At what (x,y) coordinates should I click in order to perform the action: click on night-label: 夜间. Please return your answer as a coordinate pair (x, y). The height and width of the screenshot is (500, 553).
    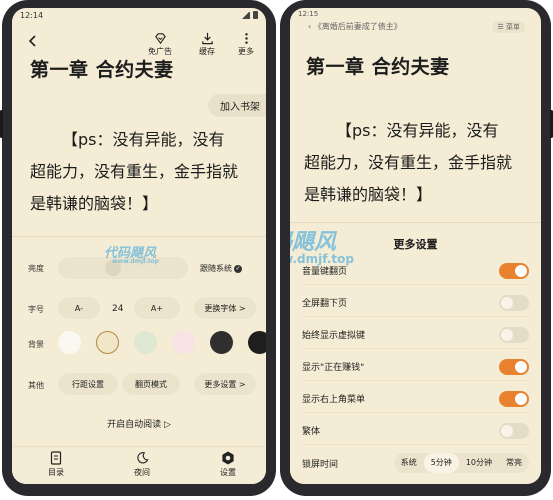
    Looking at the image, I should click on (142, 472).